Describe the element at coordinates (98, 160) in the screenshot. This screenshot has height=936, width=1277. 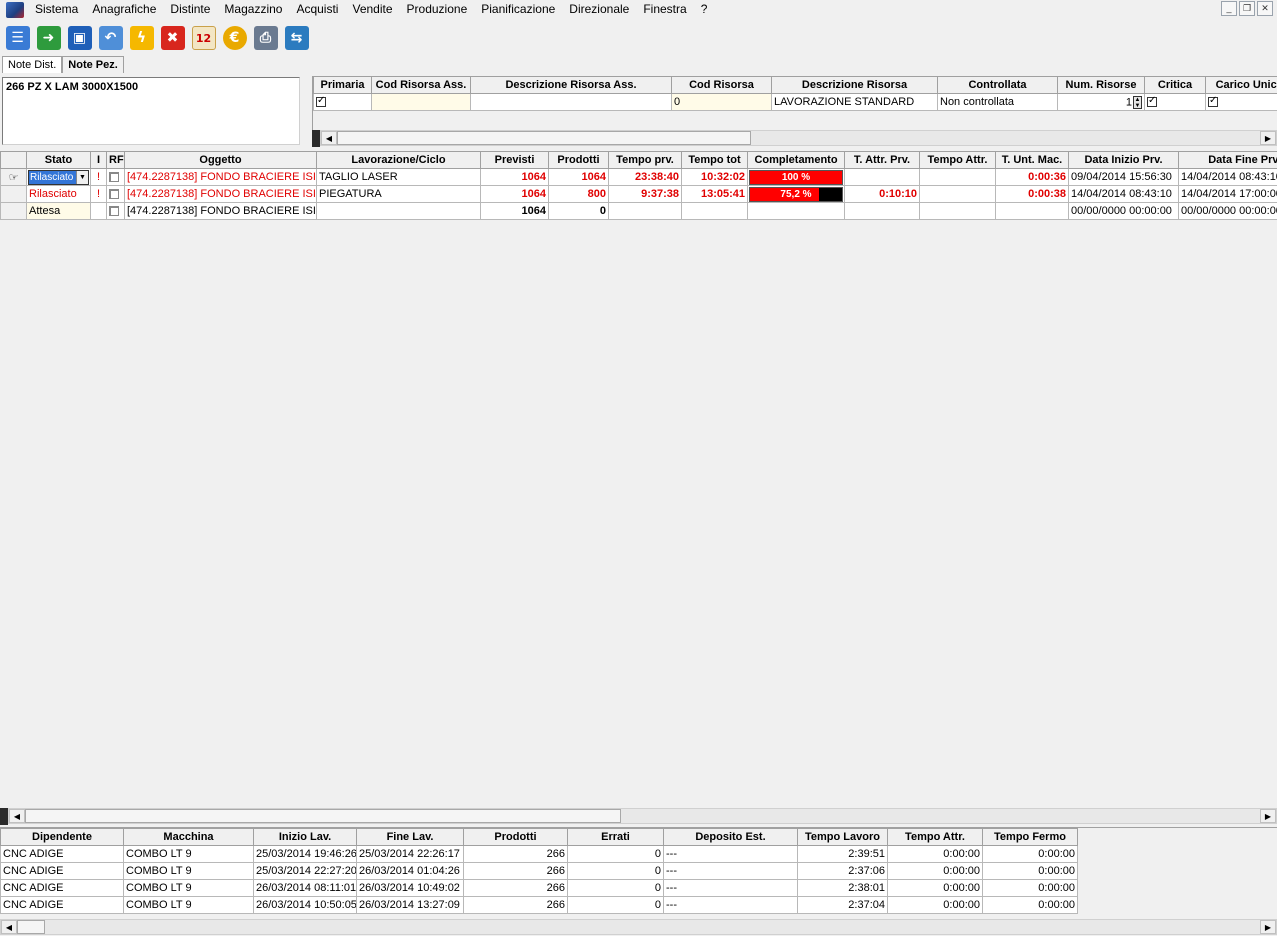
I see `col-i: I` at that location.